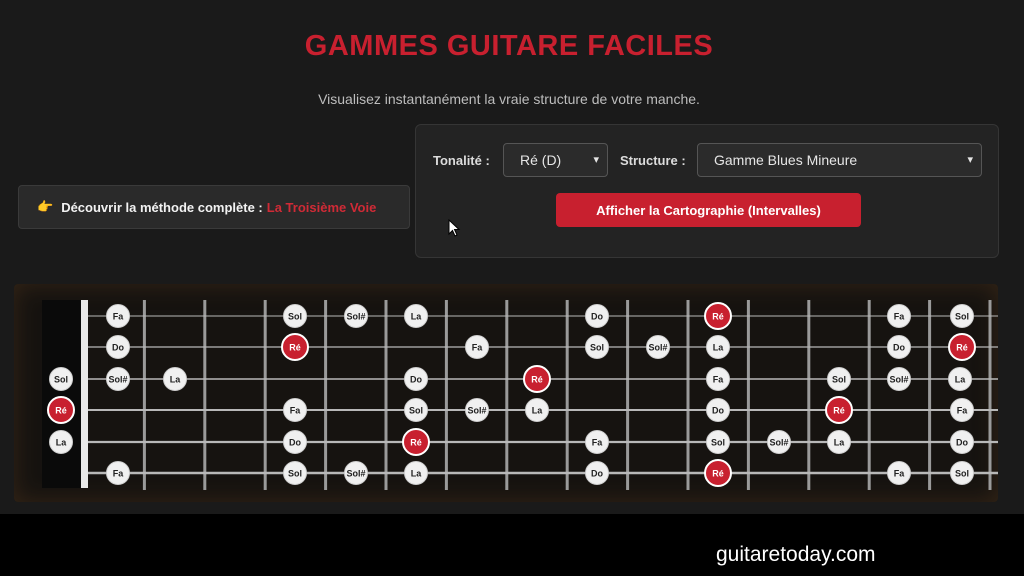 The image size is (1024, 576). Describe the element at coordinates (45, 206) in the screenshot. I see `pointing-hand-icon: 👉` at that location.